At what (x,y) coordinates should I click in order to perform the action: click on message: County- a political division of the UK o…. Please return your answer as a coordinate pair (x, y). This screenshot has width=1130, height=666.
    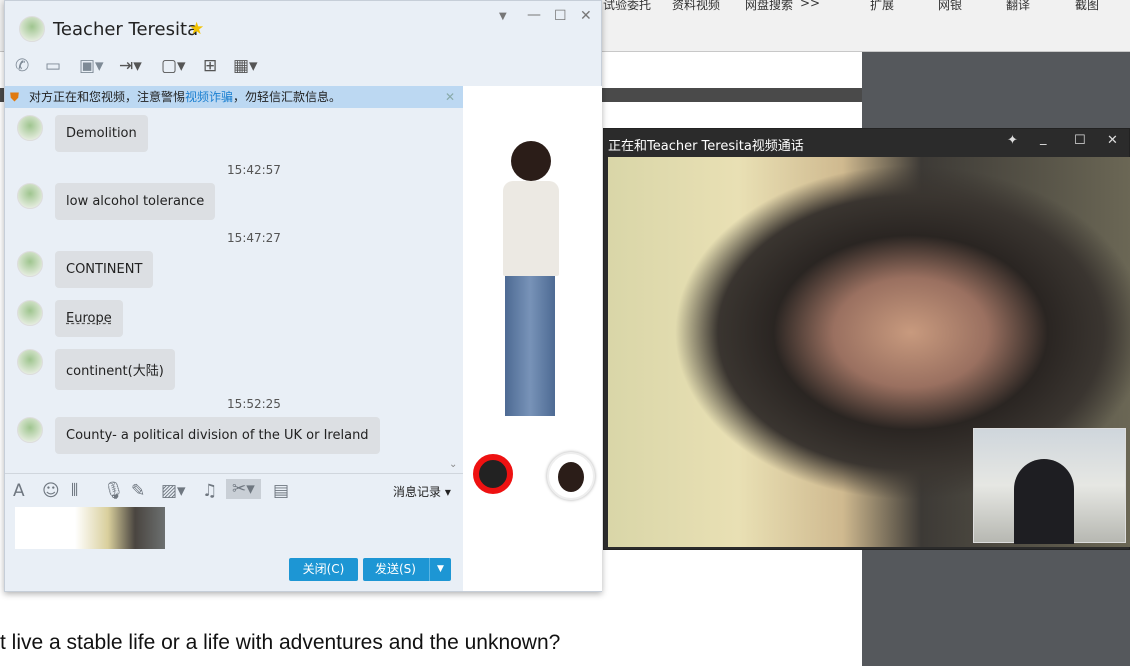
    Looking at the image, I should click on (198, 435).